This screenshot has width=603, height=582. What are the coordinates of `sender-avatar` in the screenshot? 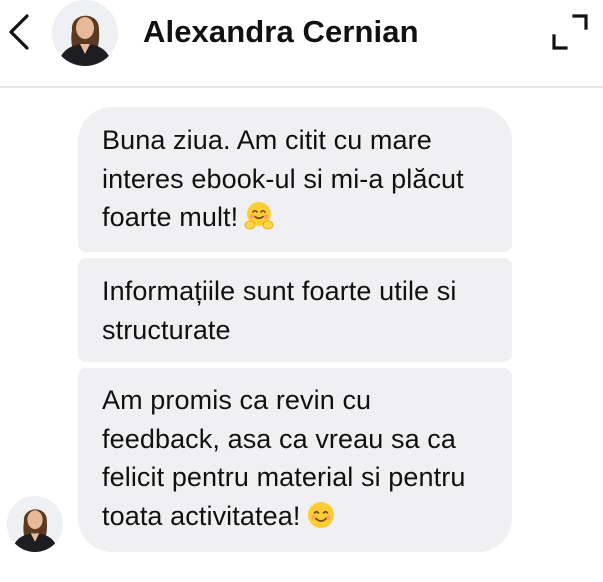 It's located at (35, 524).